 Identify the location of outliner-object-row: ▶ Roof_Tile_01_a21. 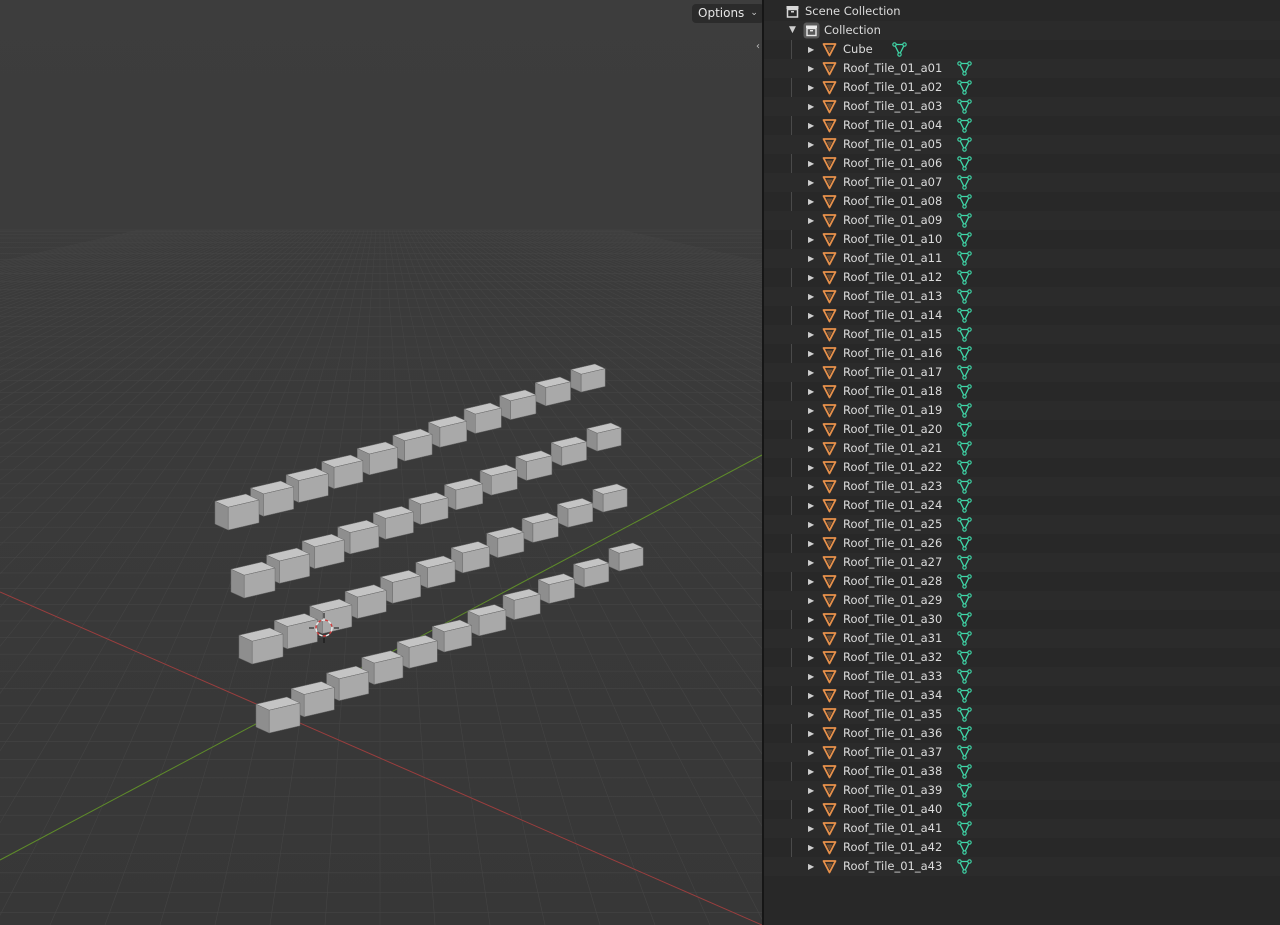
(1022, 448).